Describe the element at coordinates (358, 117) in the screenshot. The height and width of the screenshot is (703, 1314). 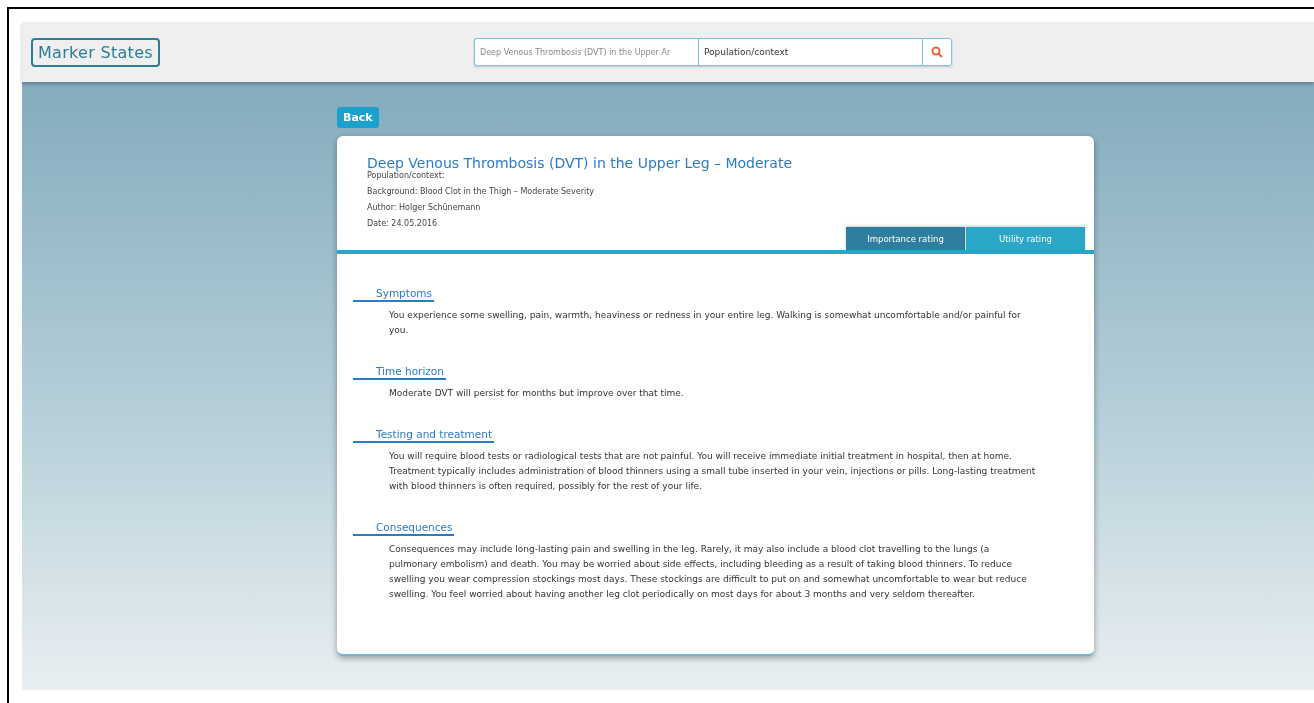
I see `back-button: Back` at that location.